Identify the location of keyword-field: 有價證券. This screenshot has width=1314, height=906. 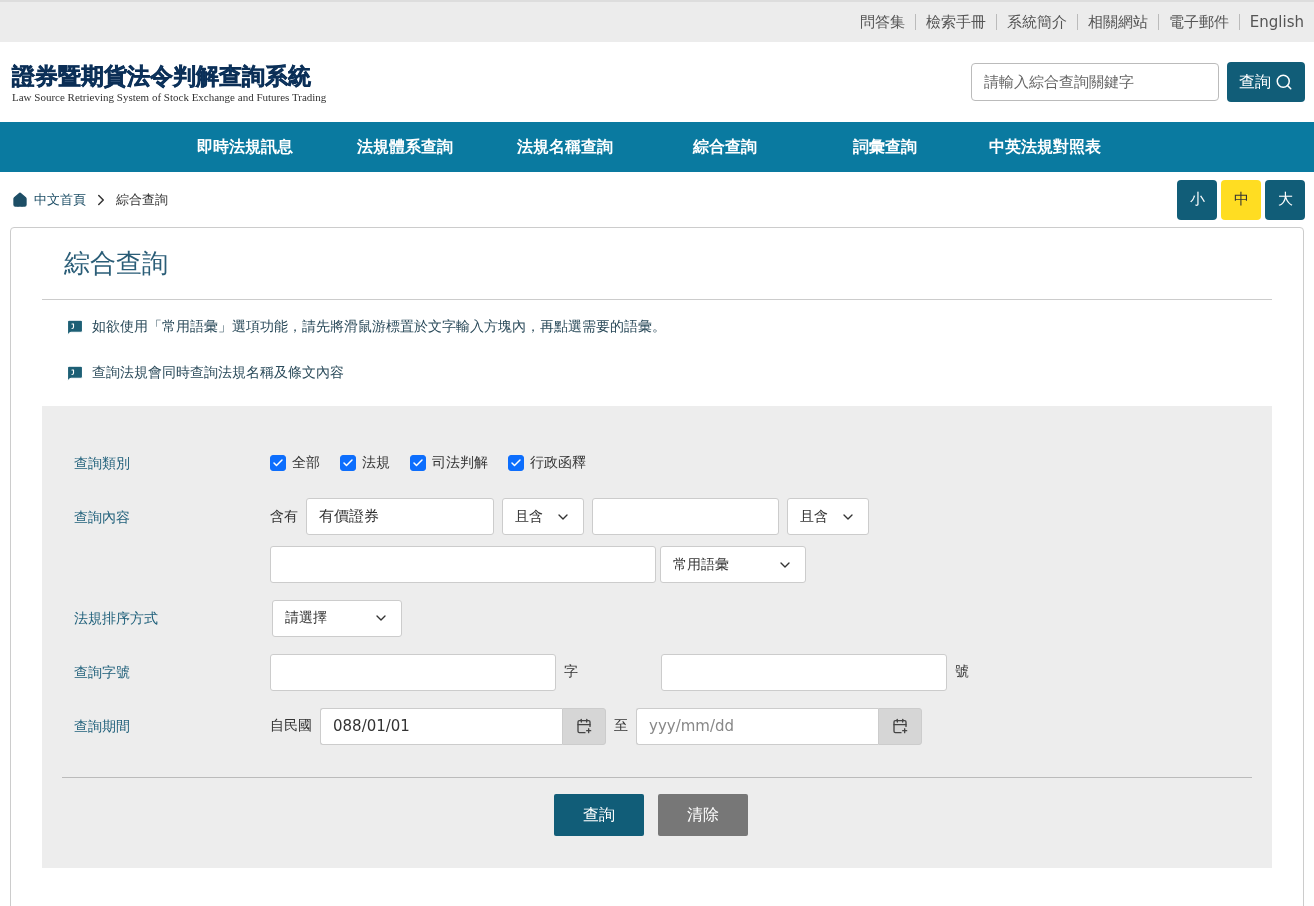
(400, 516).